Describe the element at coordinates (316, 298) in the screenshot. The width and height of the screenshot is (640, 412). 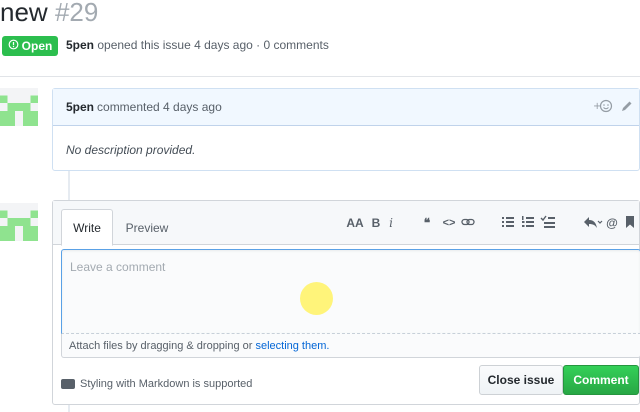
I see `cursor-highlight` at that location.